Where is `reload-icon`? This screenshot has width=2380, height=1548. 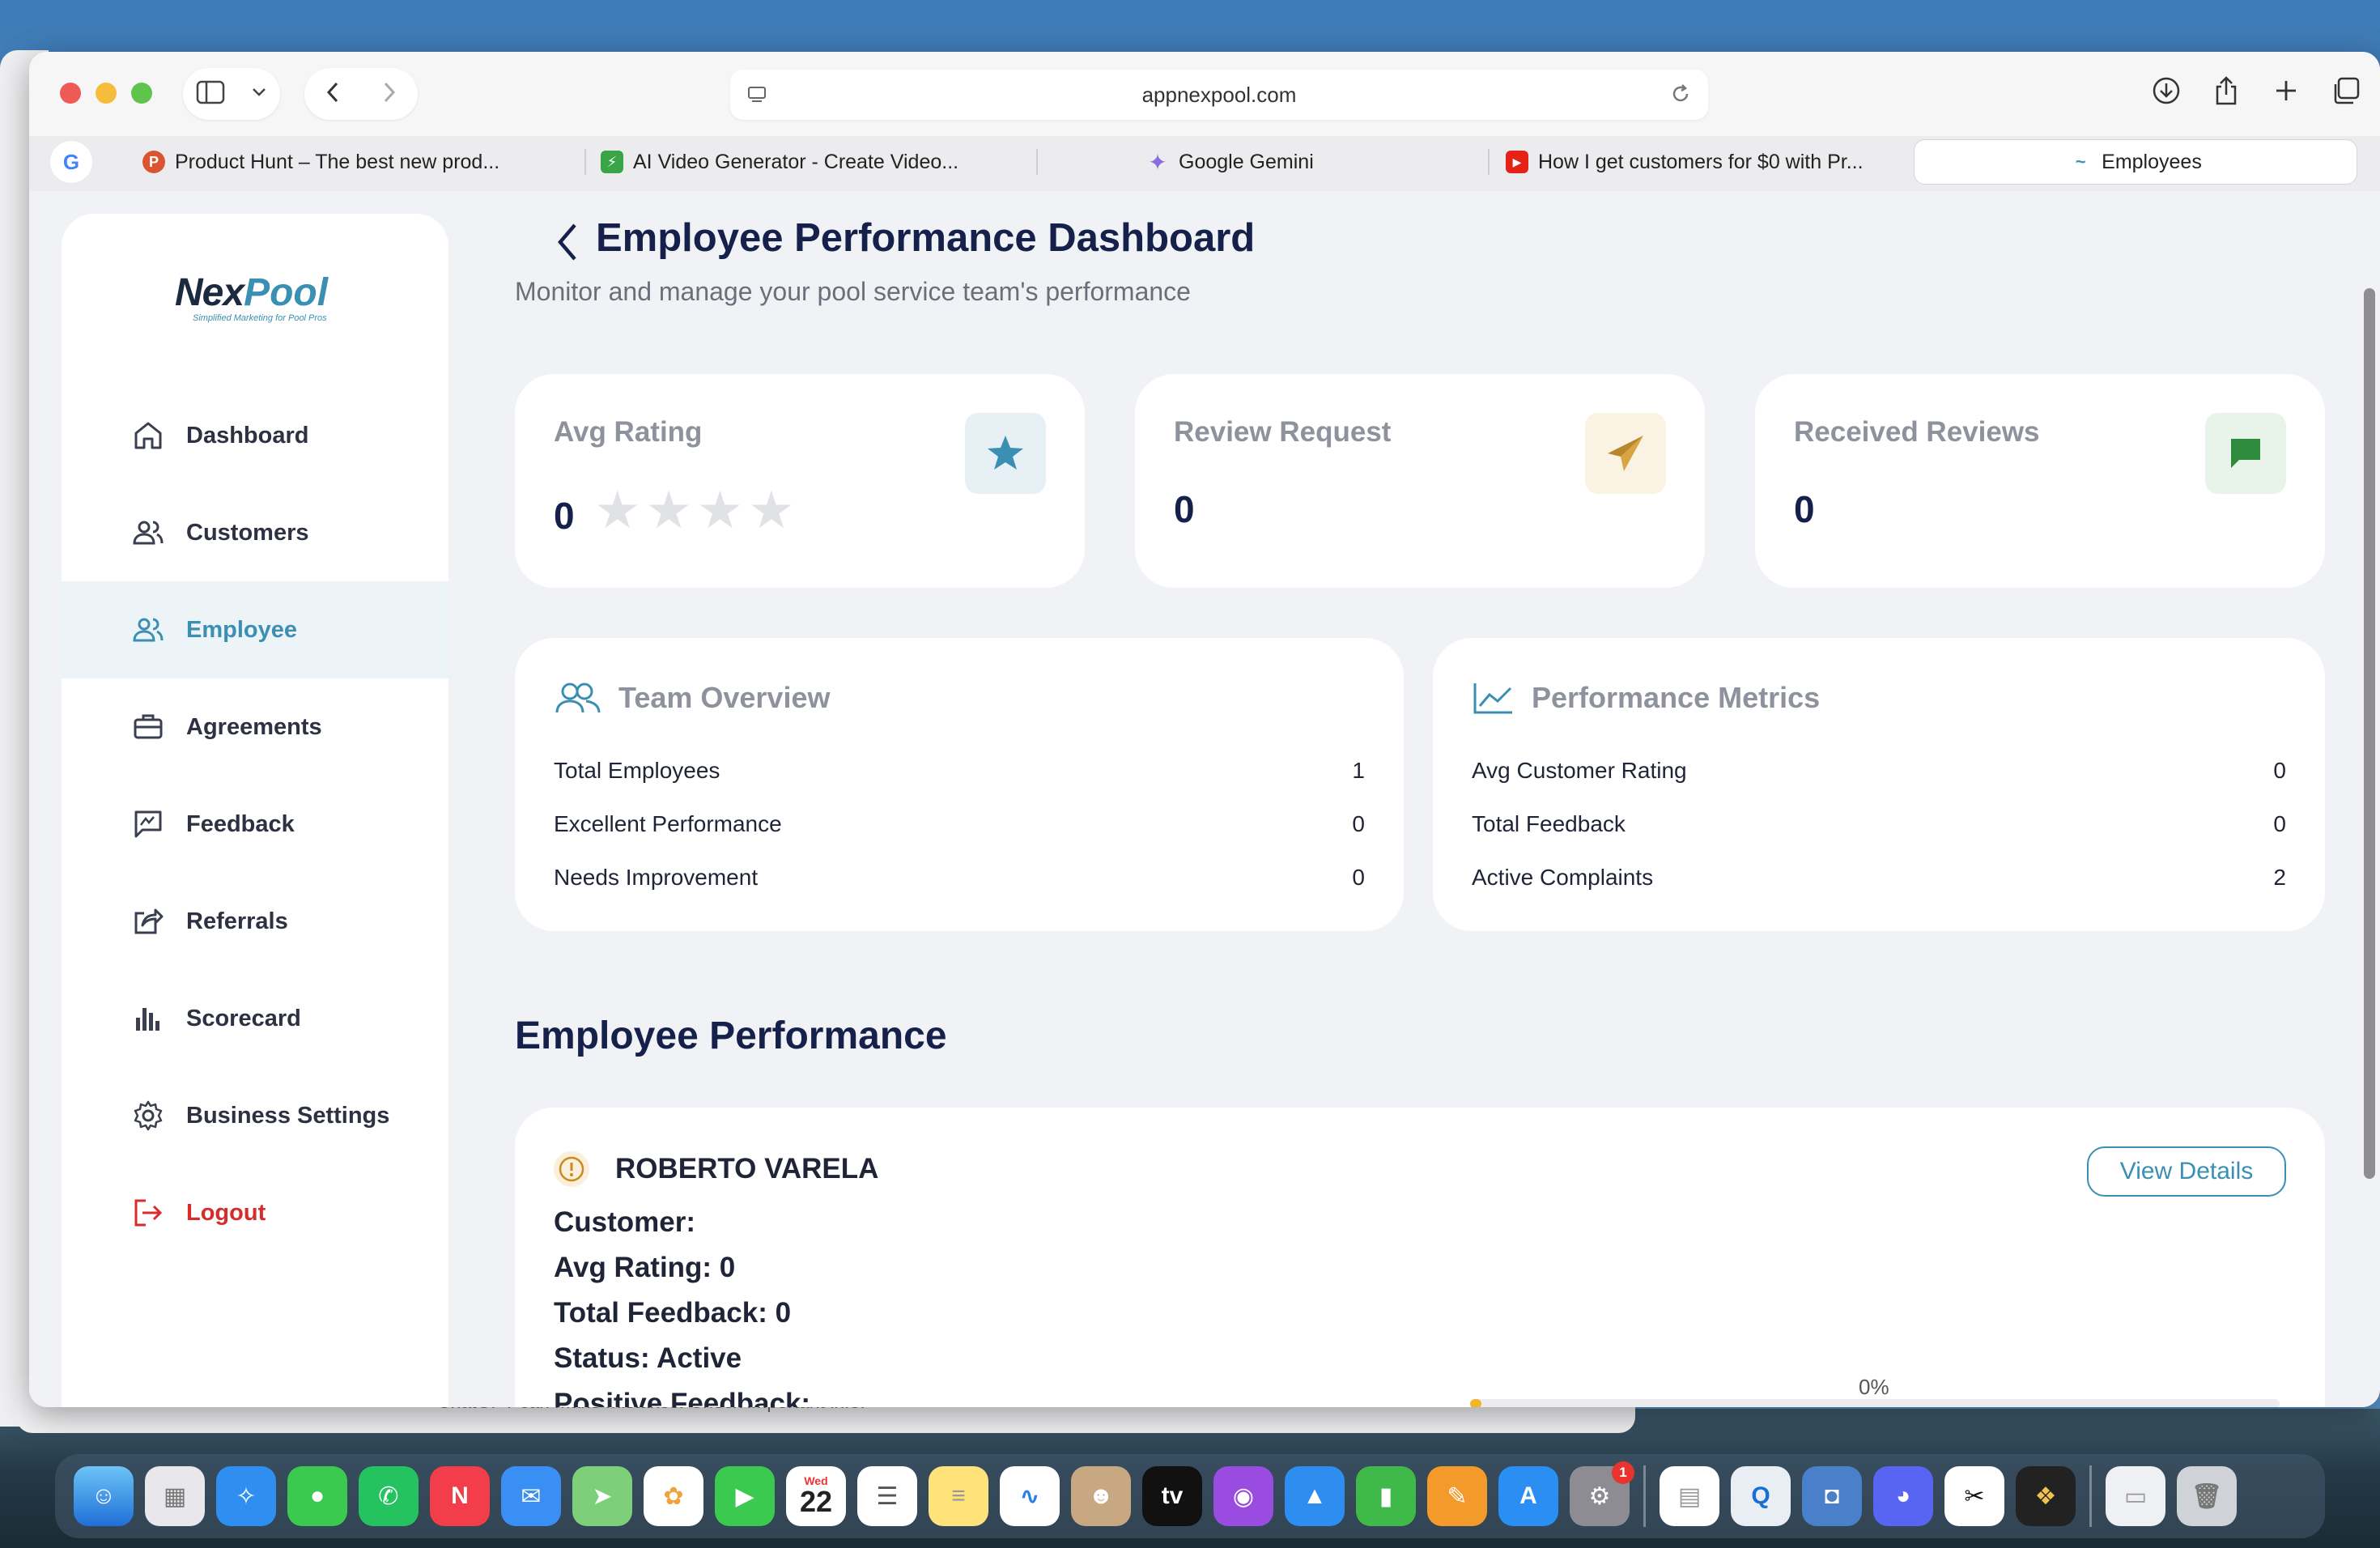
reload-icon is located at coordinates (1680, 97).